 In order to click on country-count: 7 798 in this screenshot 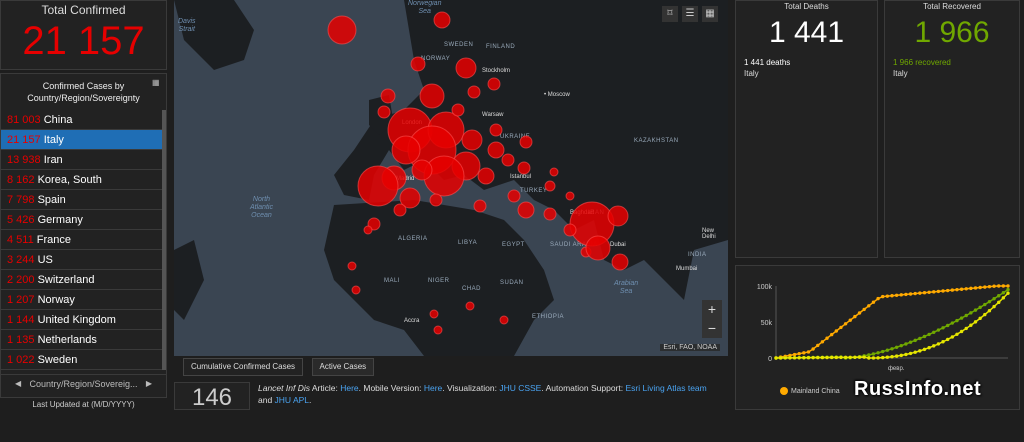, I will do `click(21, 200)`.